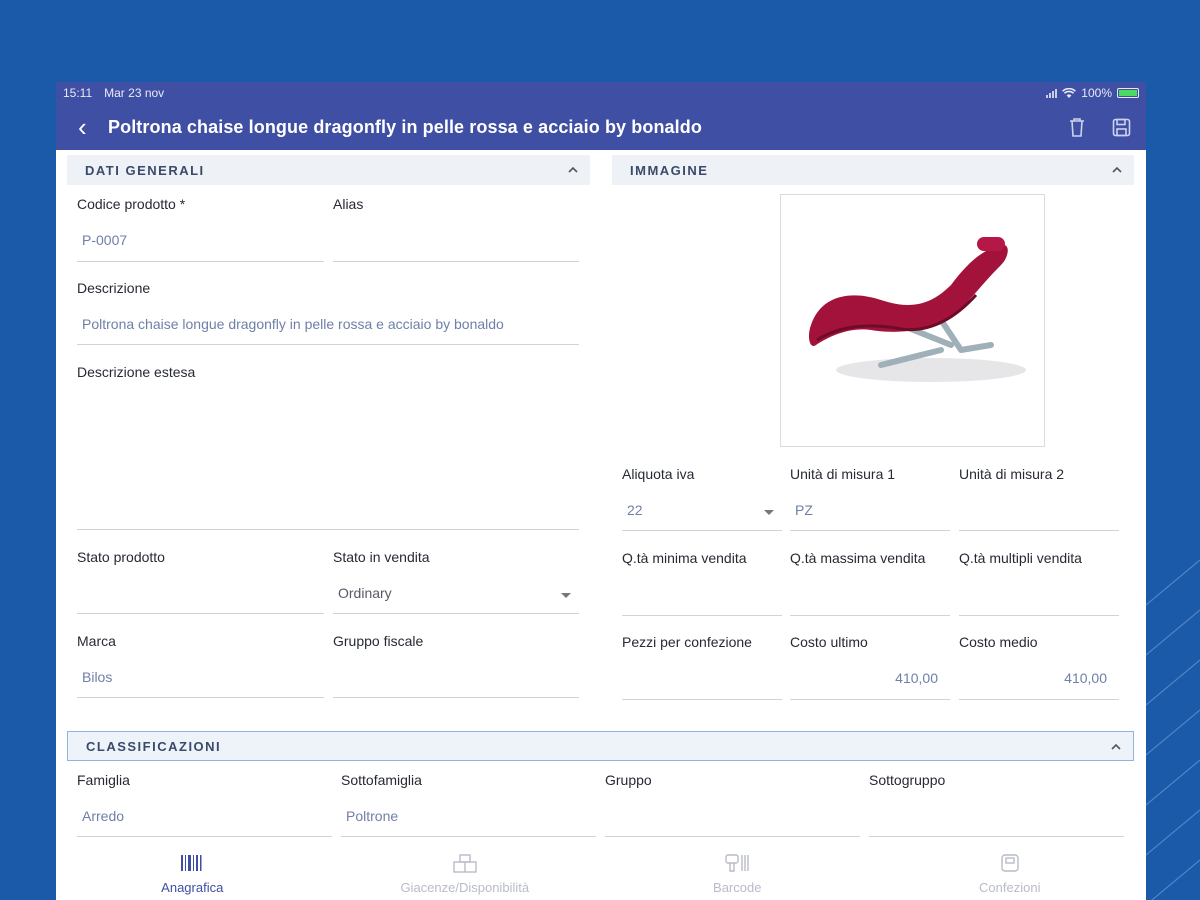  I want to click on family-label: Famiglia, so click(103, 780).